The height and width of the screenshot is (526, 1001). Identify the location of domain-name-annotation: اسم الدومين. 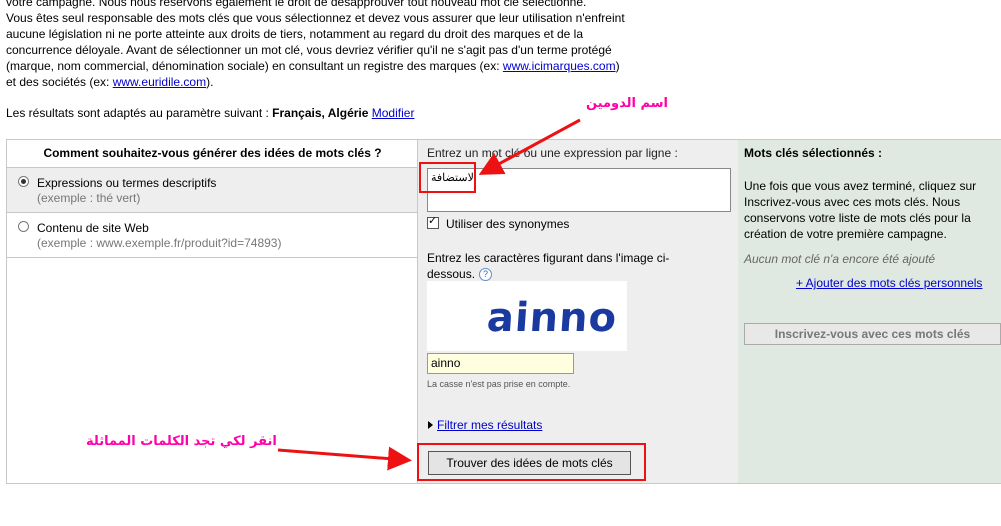
(627, 103).